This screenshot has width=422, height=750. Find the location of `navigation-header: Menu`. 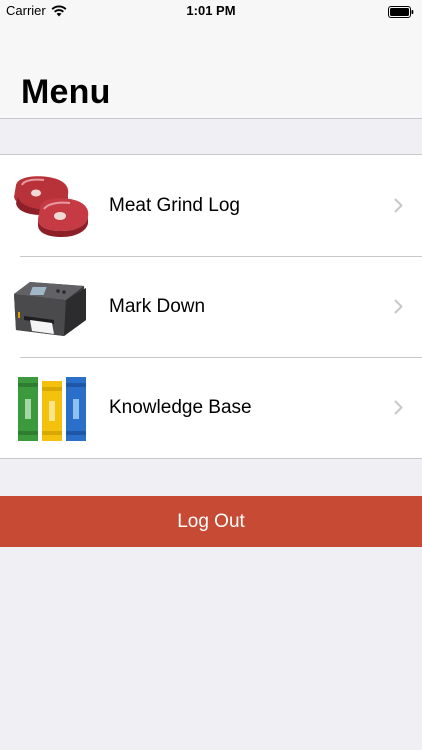

navigation-header: Menu is located at coordinates (211, 70).